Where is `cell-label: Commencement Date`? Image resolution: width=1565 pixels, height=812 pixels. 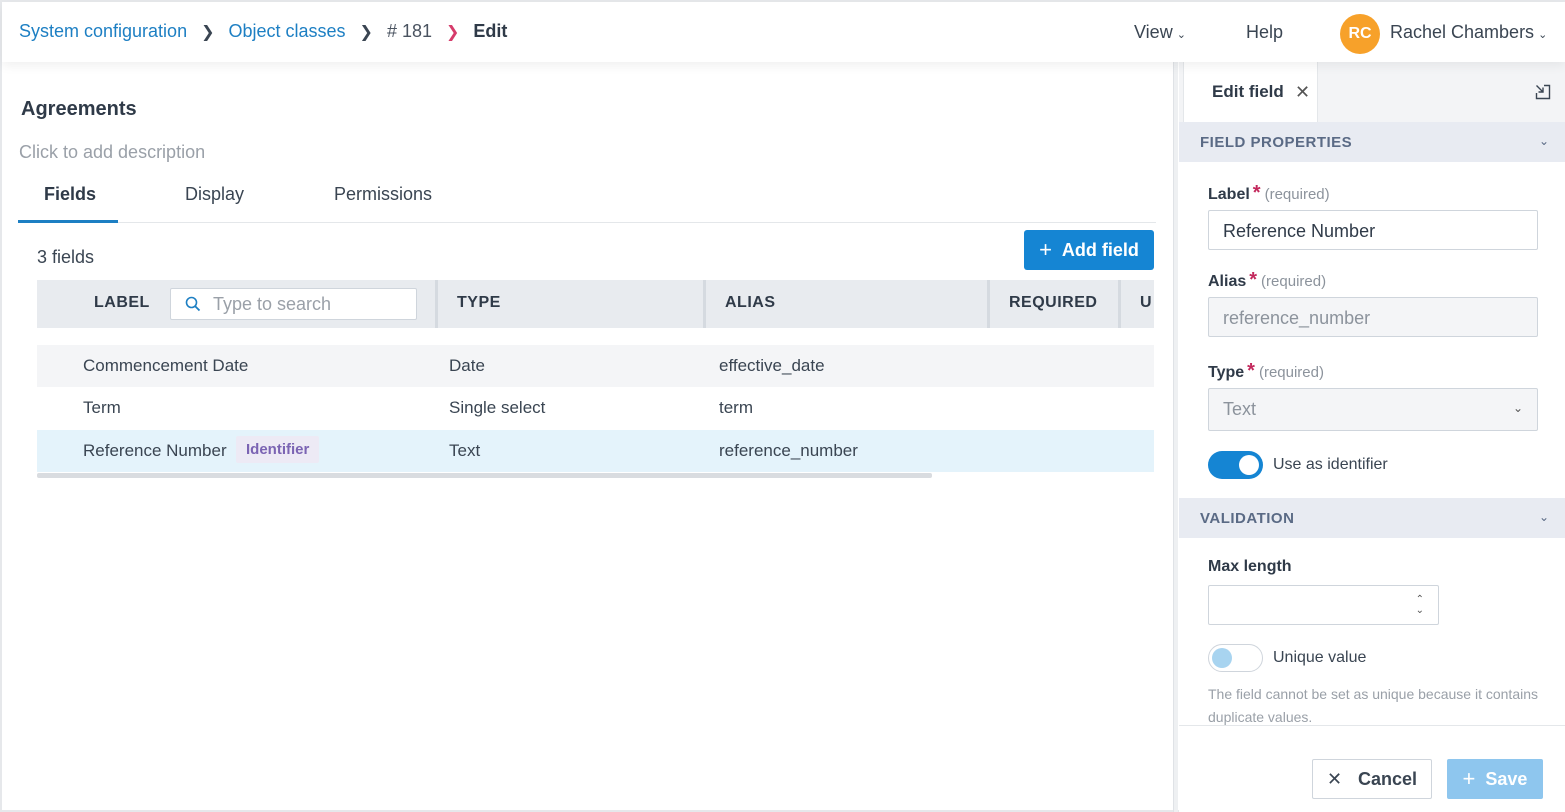
cell-label: Commencement Date is located at coordinates (166, 365).